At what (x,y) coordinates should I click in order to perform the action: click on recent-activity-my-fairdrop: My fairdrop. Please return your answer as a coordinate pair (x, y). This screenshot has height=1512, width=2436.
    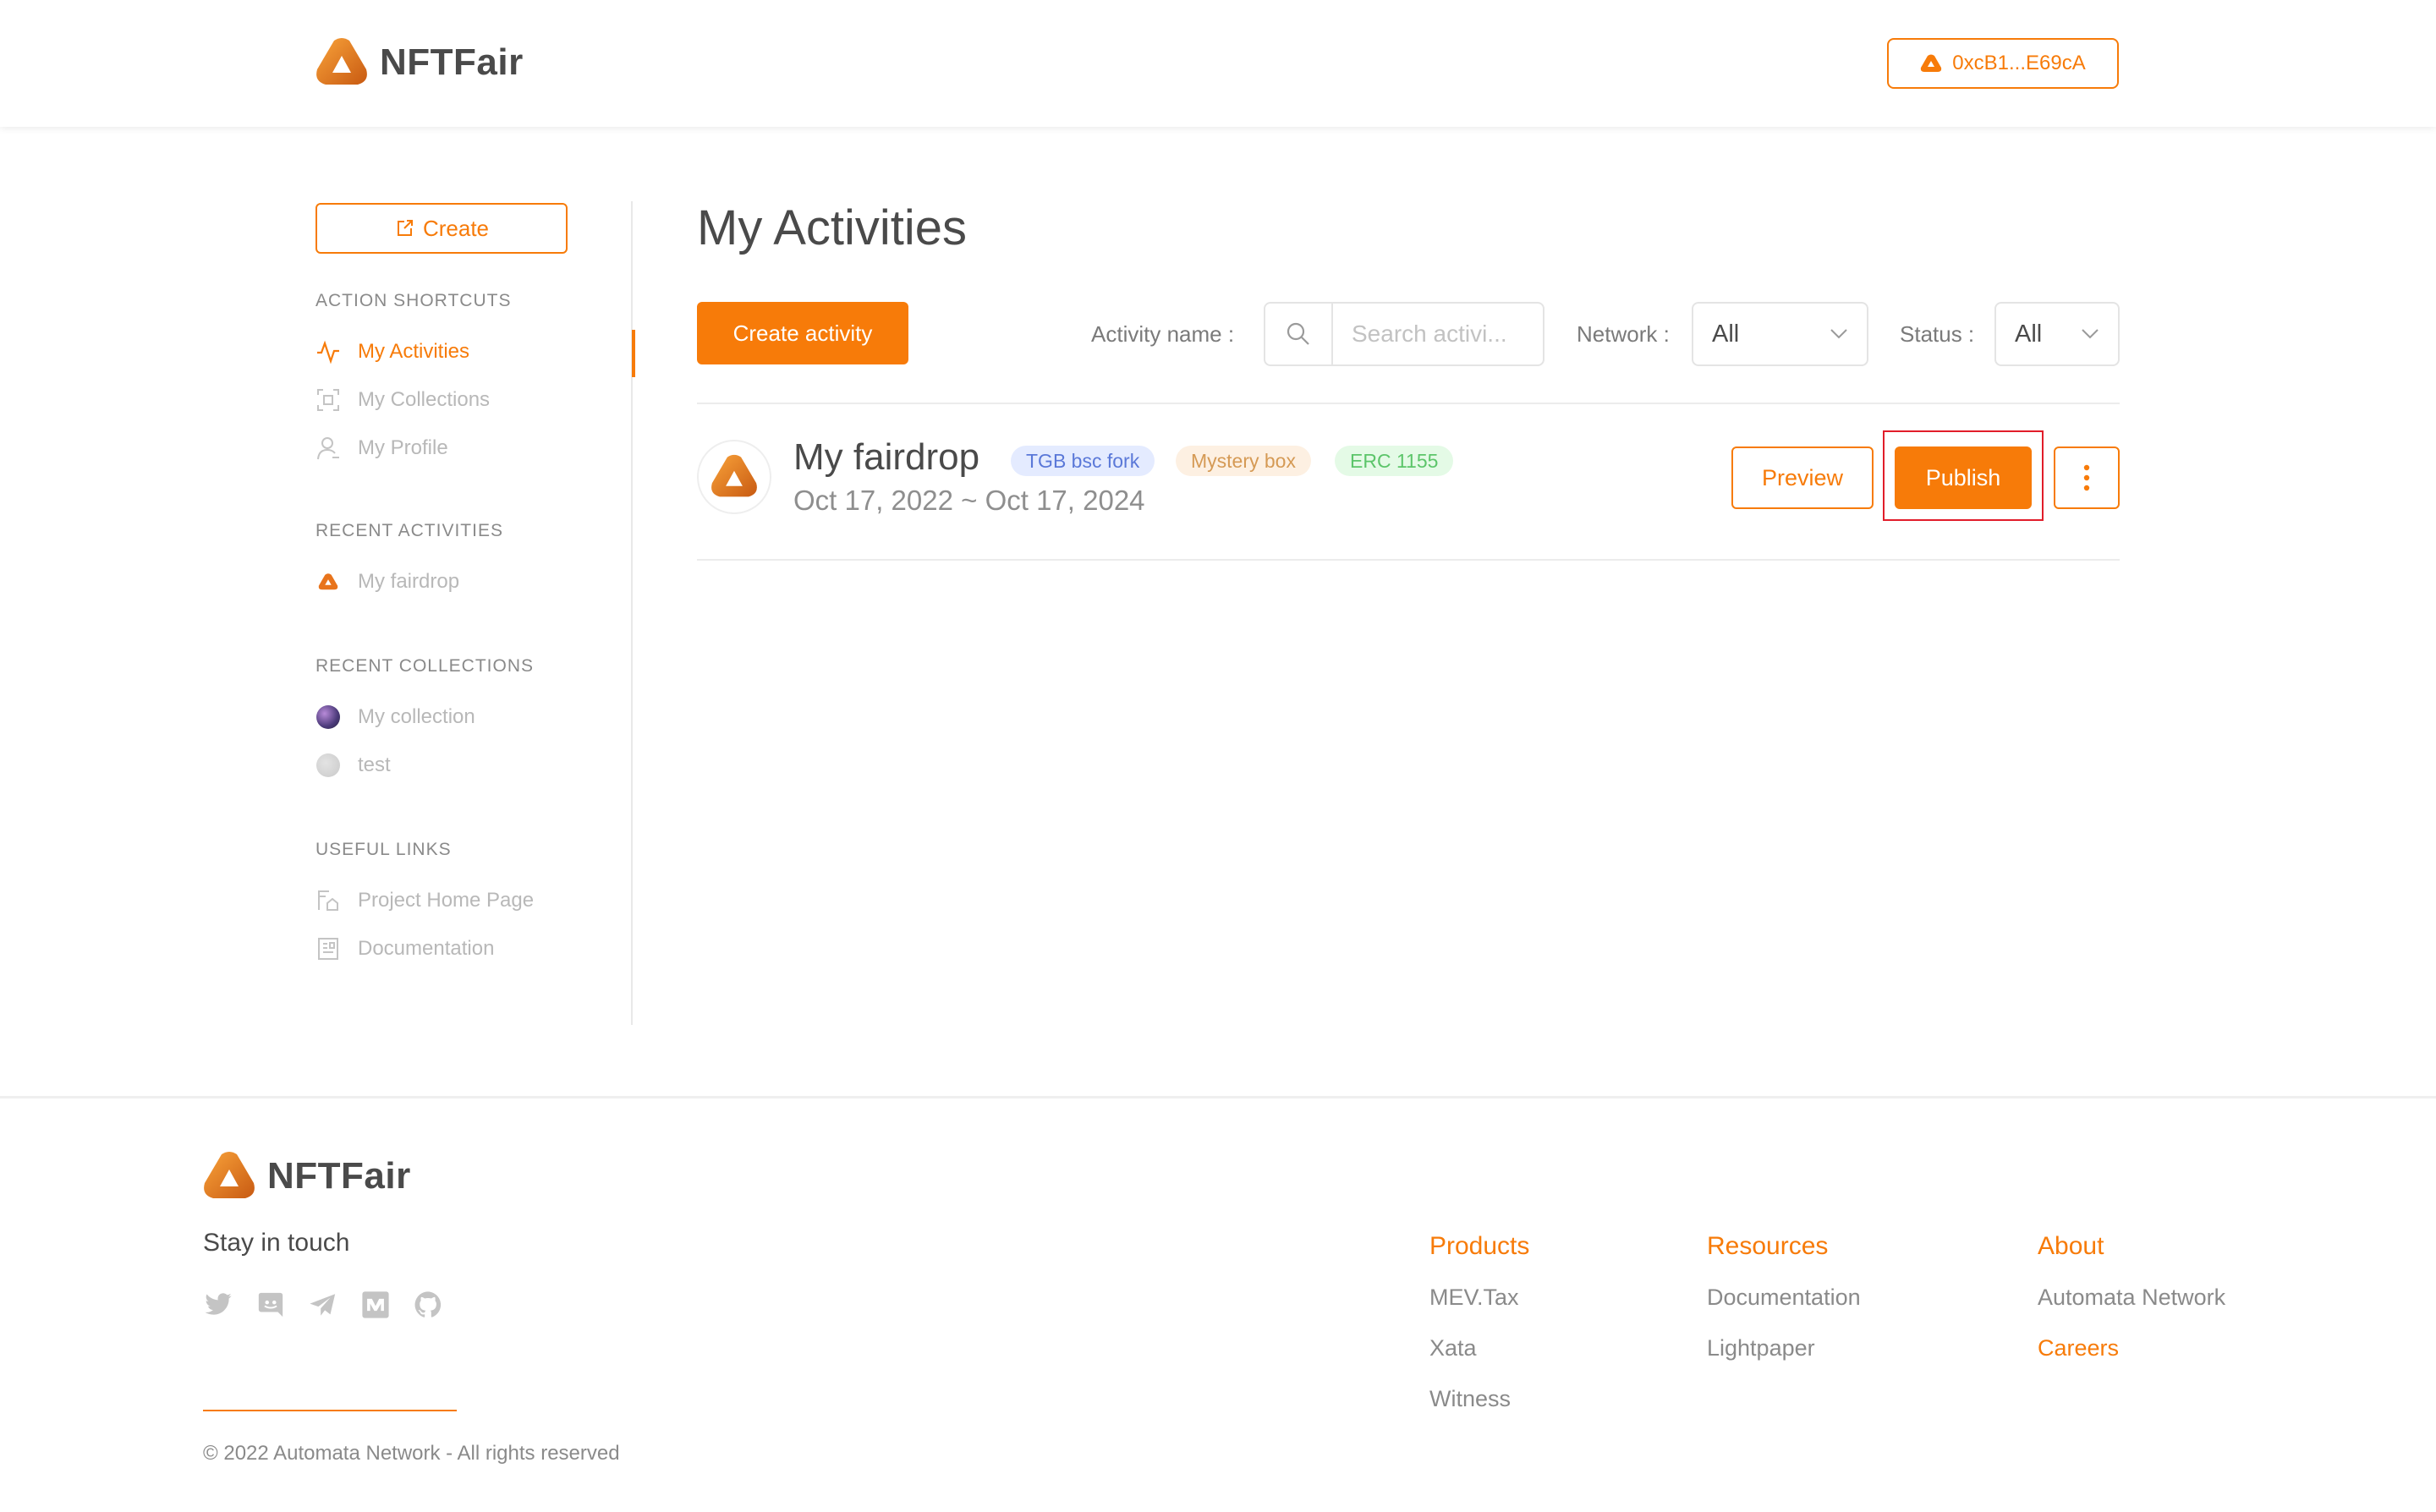
    Looking at the image, I should click on (474, 582).